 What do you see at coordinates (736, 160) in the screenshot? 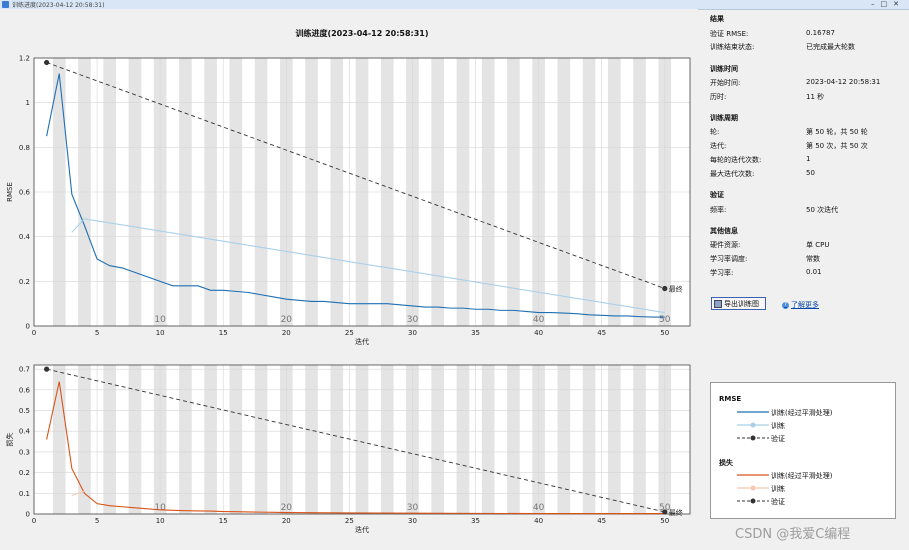
I see `iter-per-epoch-label: 每轮的迭代次数:` at bounding box center [736, 160].